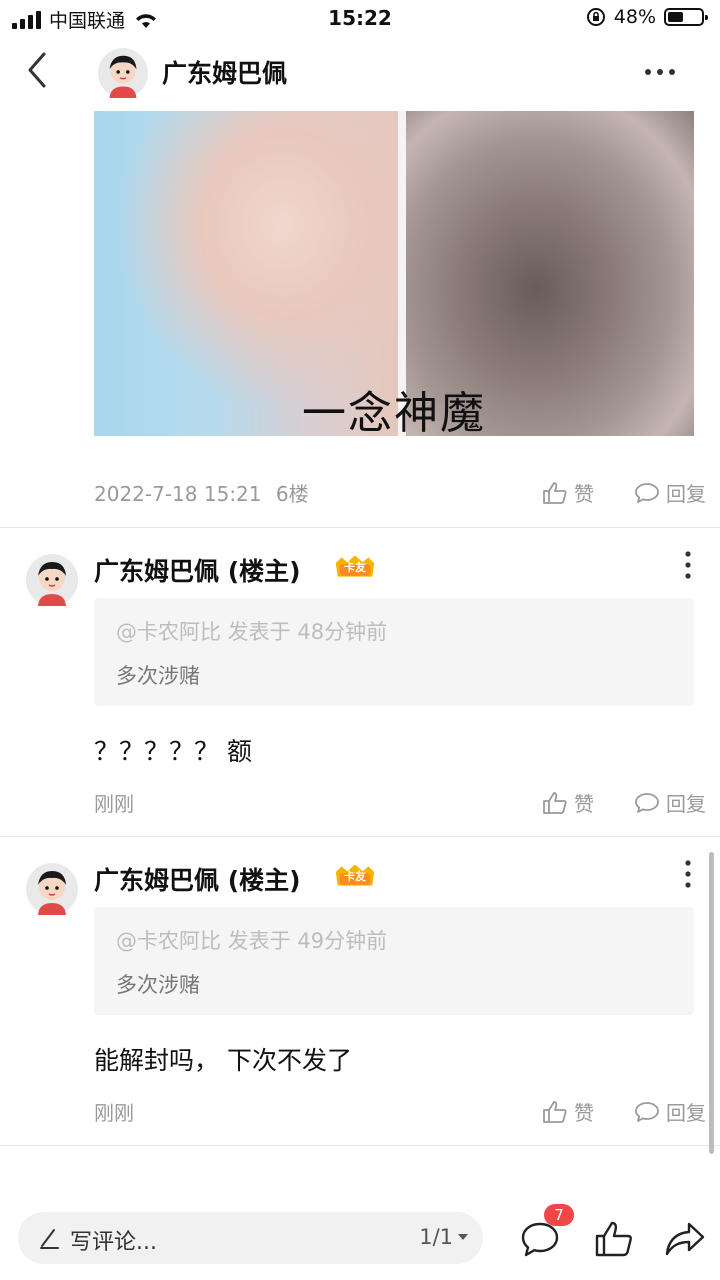 This screenshot has width=720, height=1280. I want to click on status-bar: 中国联通 15:22 48%, so click(360, 18).